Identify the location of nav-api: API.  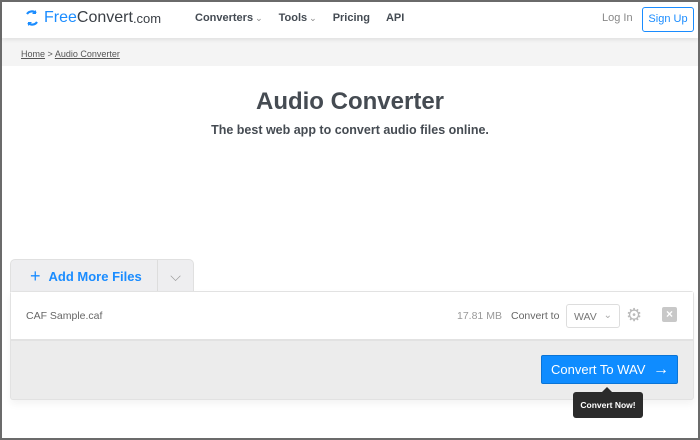
(395, 18).